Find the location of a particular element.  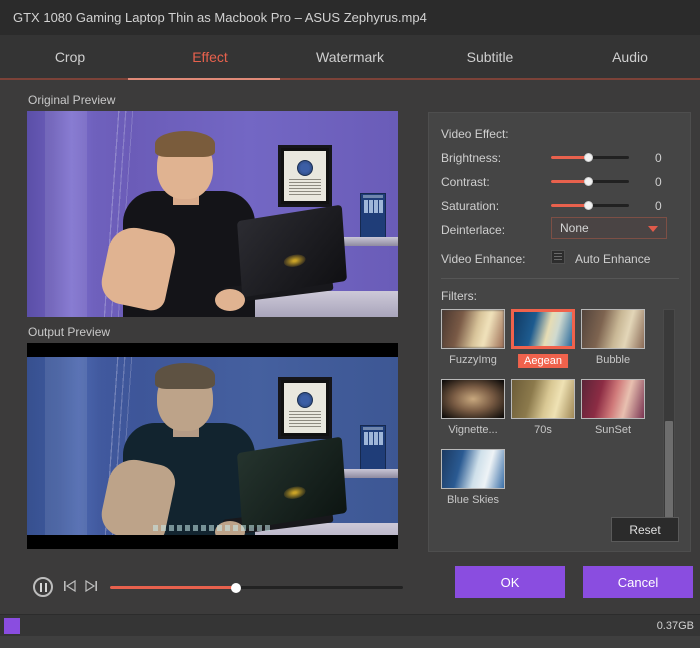

contrast-value: 0 is located at coordinates (658, 182).